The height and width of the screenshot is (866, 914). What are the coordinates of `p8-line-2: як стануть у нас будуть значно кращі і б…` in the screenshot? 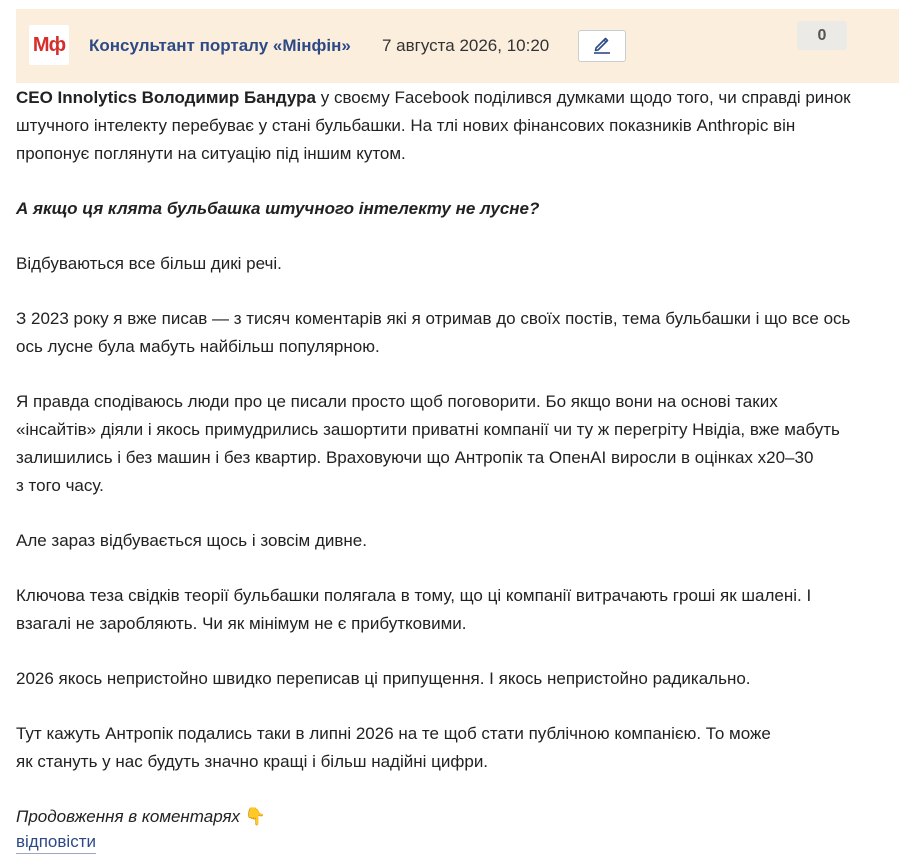 It's located at (252, 761).